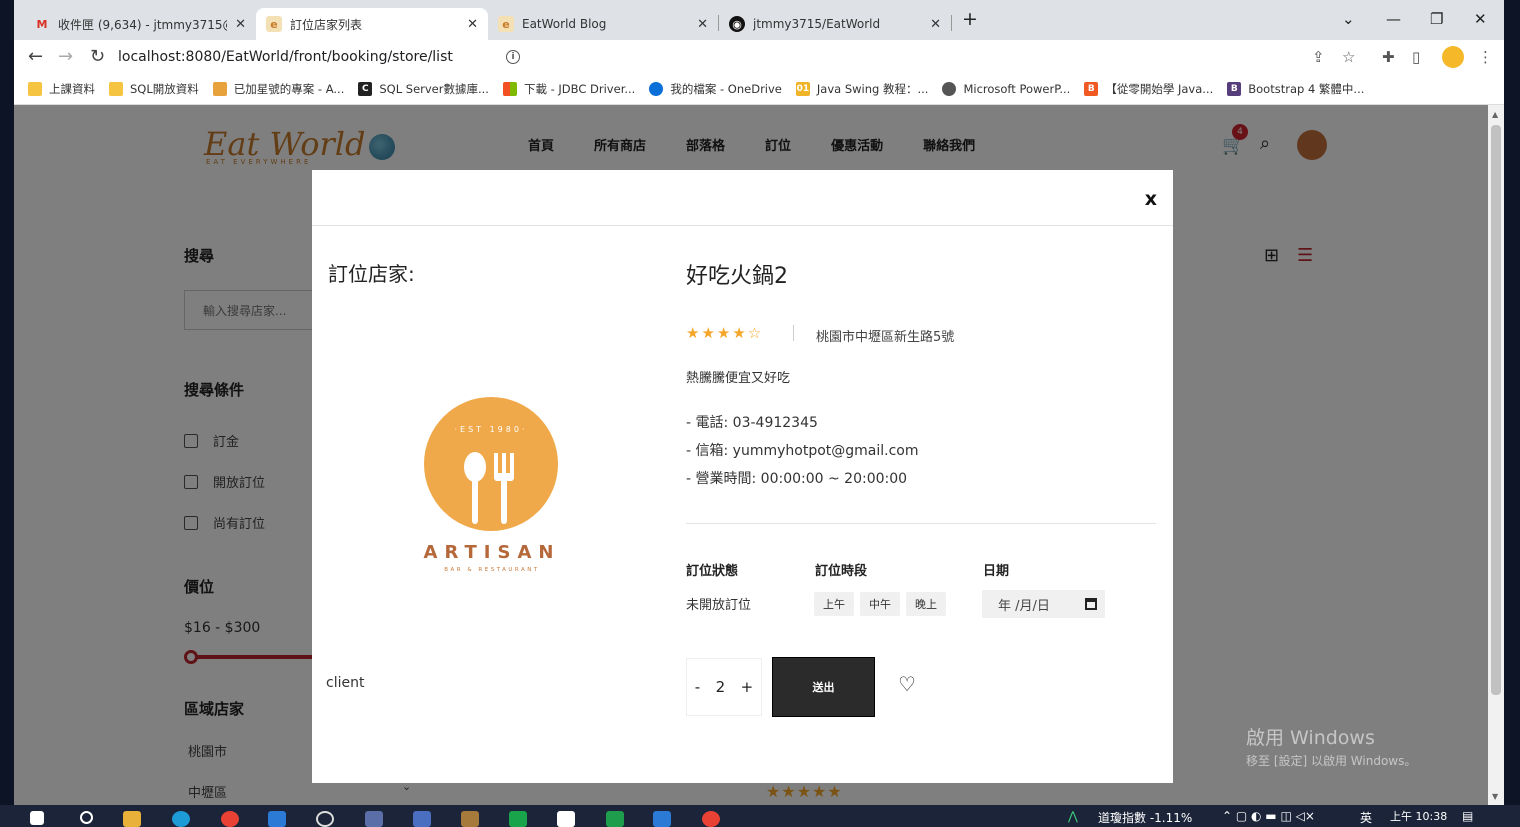 The width and height of the screenshot is (1520, 827). I want to click on onedrive-icon, so click(656, 89).